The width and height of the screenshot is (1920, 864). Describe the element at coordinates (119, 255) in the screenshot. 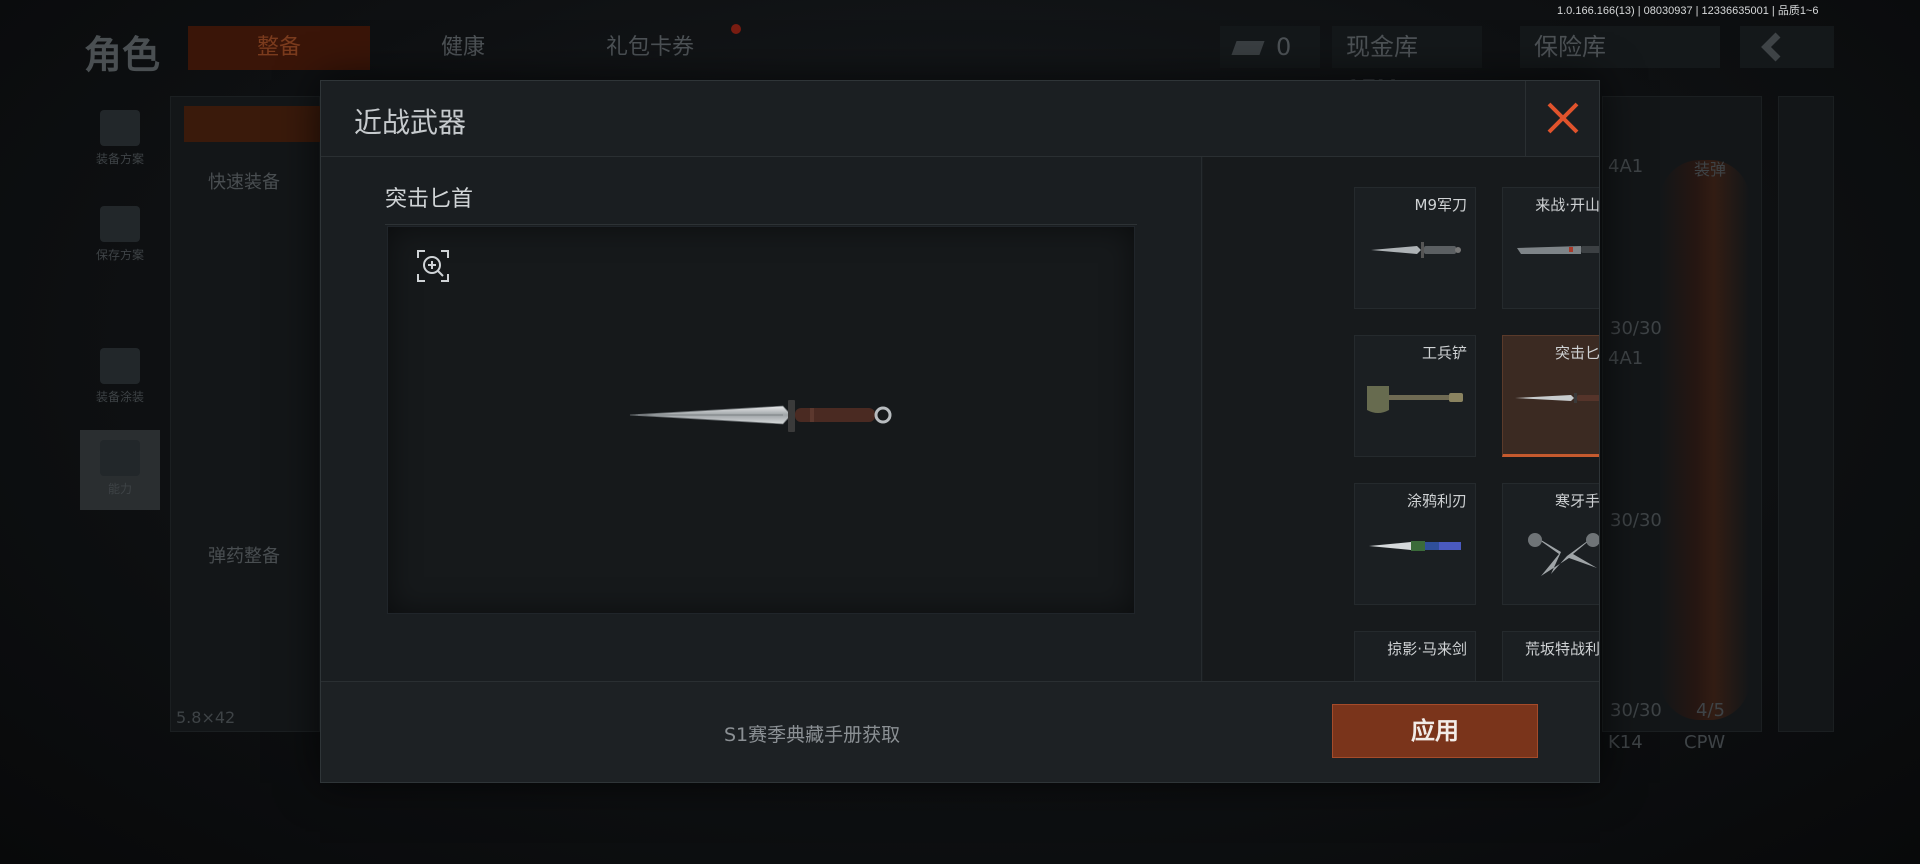

I see `sidebar-label: 保存方案` at that location.